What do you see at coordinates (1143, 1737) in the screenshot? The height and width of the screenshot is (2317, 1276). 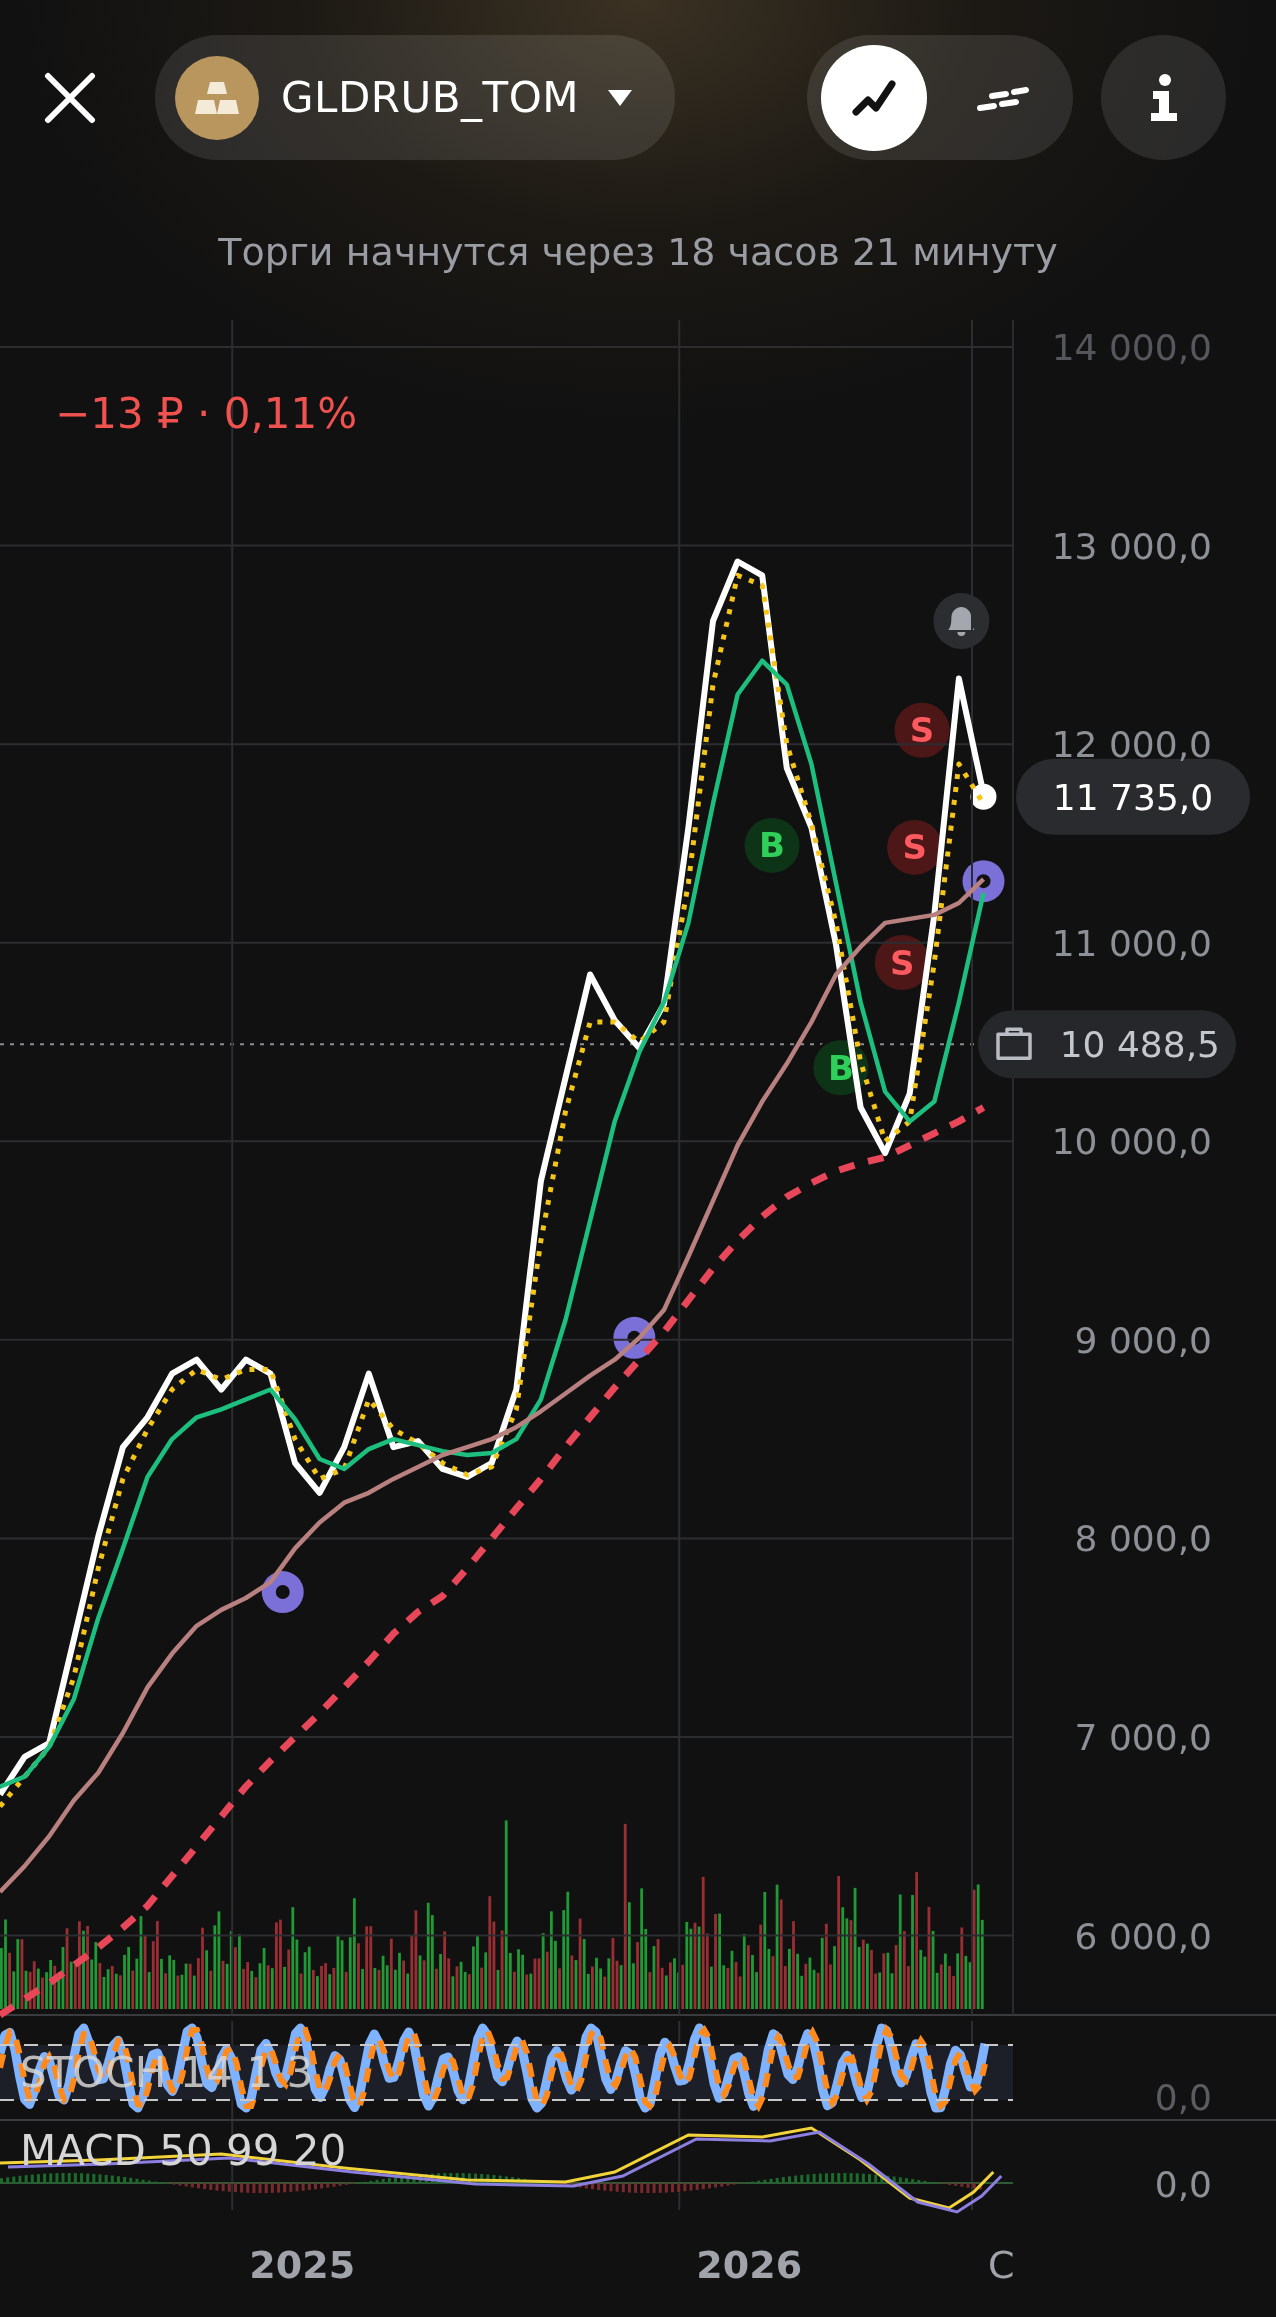 I see `price-axis-label: 7 000,0` at bounding box center [1143, 1737].